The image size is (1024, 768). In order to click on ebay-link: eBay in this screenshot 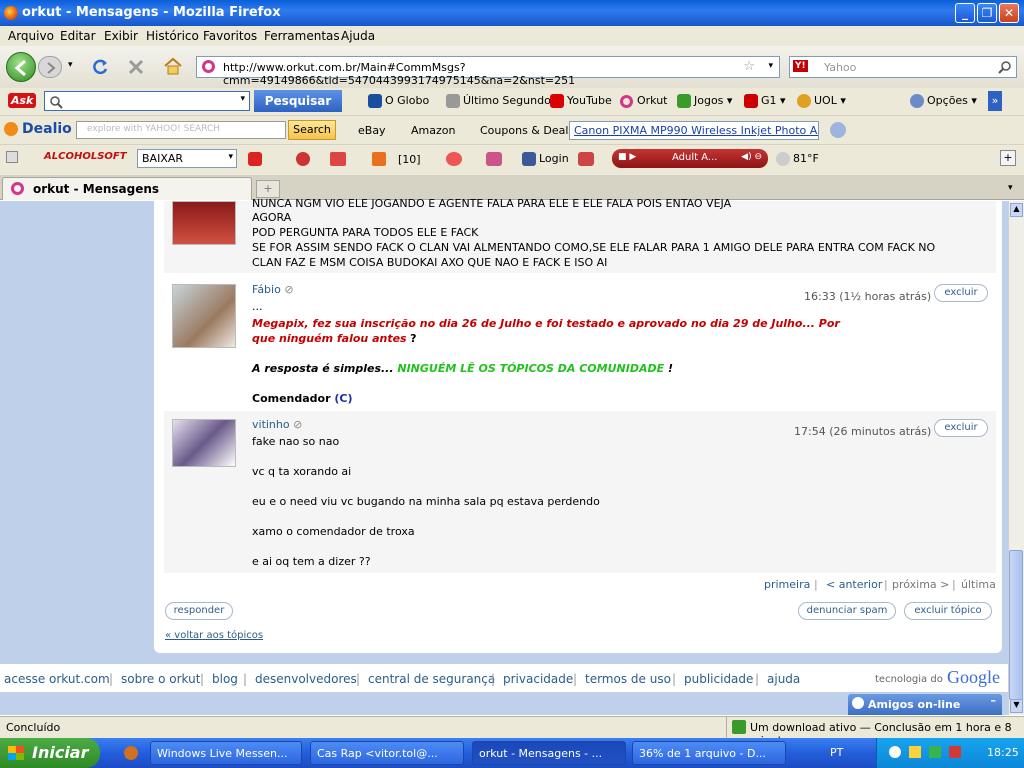, I will do `click(372, 130)`.